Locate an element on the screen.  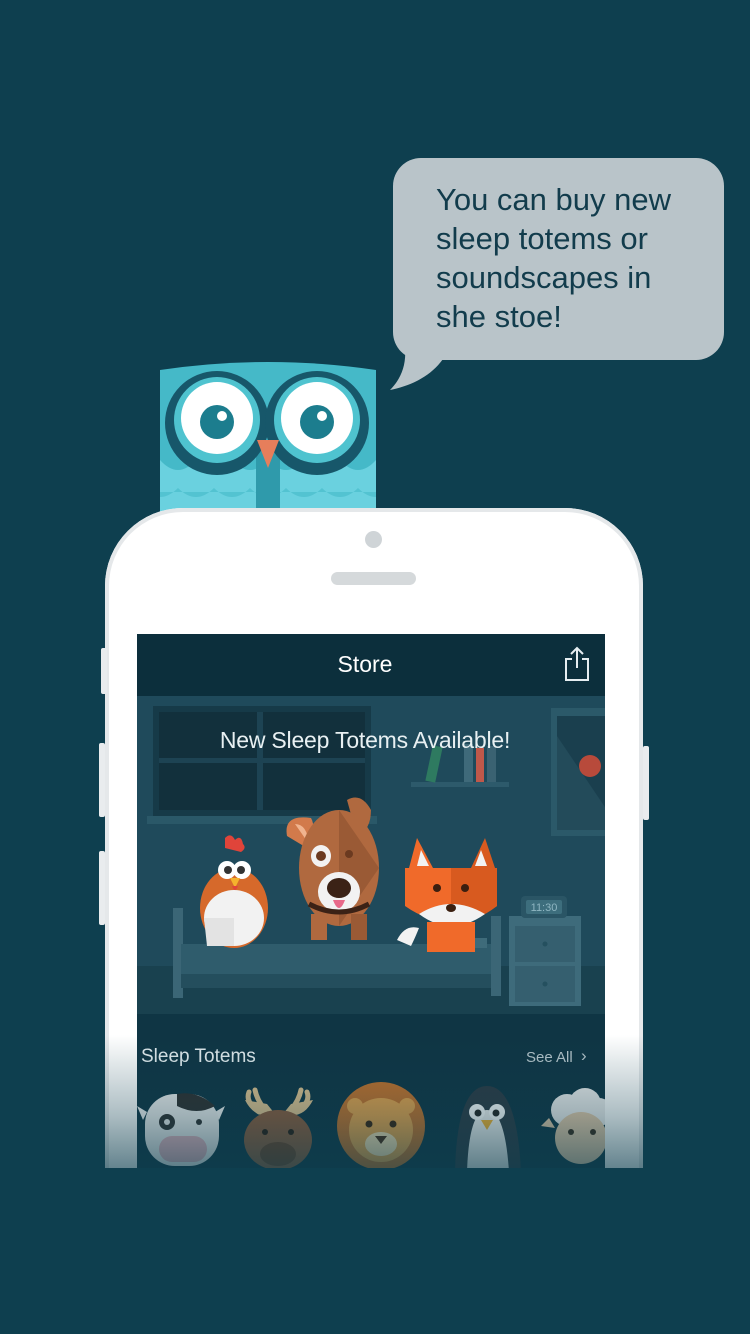
volume-down-button is located at coordinates (102, 888).